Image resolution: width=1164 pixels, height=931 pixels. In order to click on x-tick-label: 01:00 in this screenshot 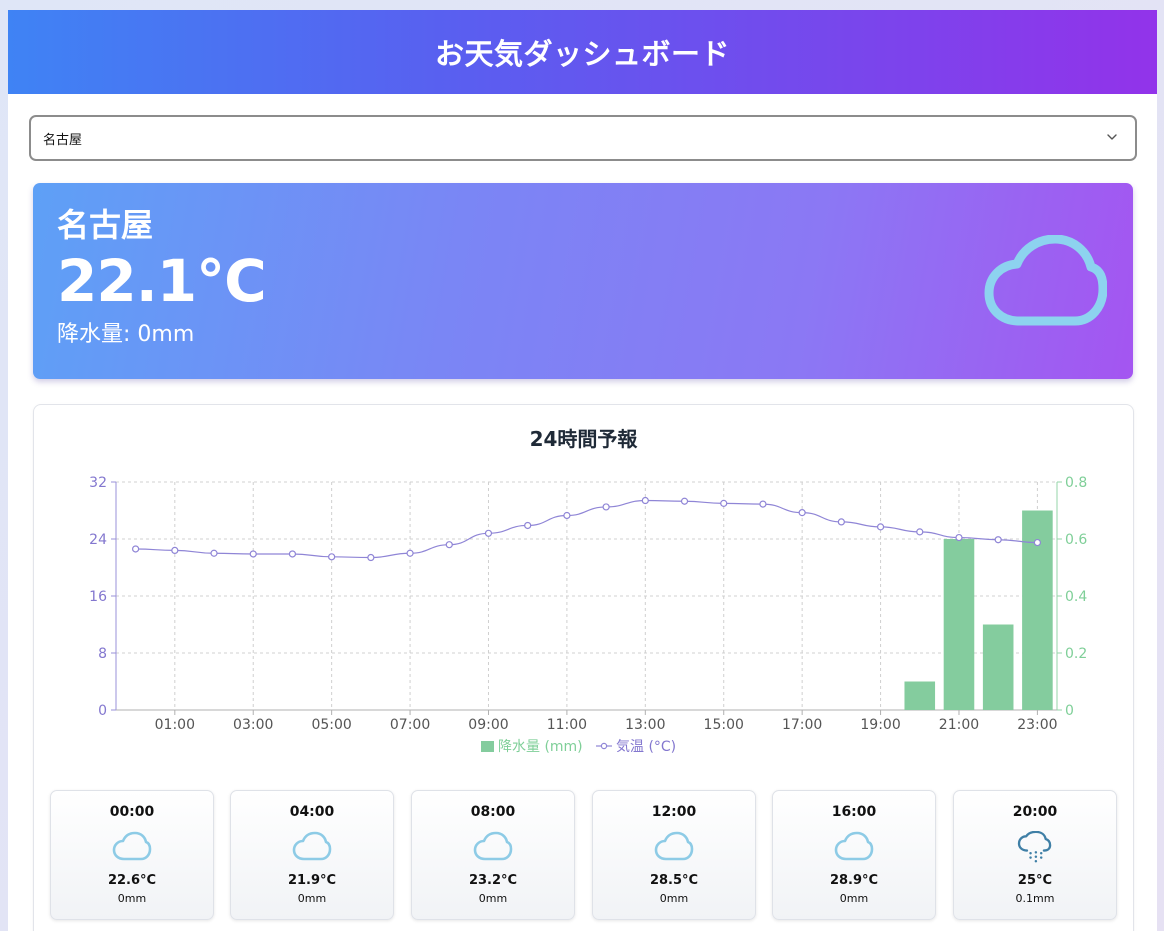, I will do `click(175, 725)`.